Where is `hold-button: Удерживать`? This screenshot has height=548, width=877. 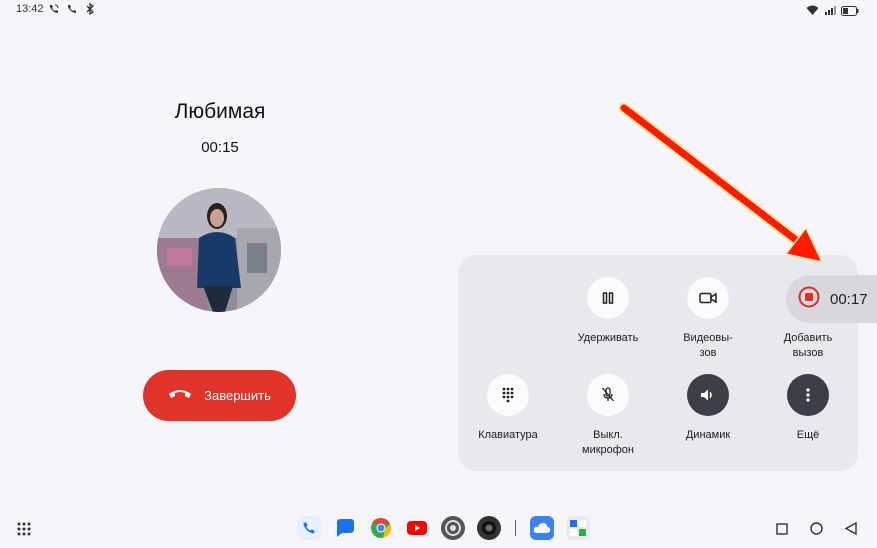
hold-button: Удерживать is located at coordinates (608, 311).